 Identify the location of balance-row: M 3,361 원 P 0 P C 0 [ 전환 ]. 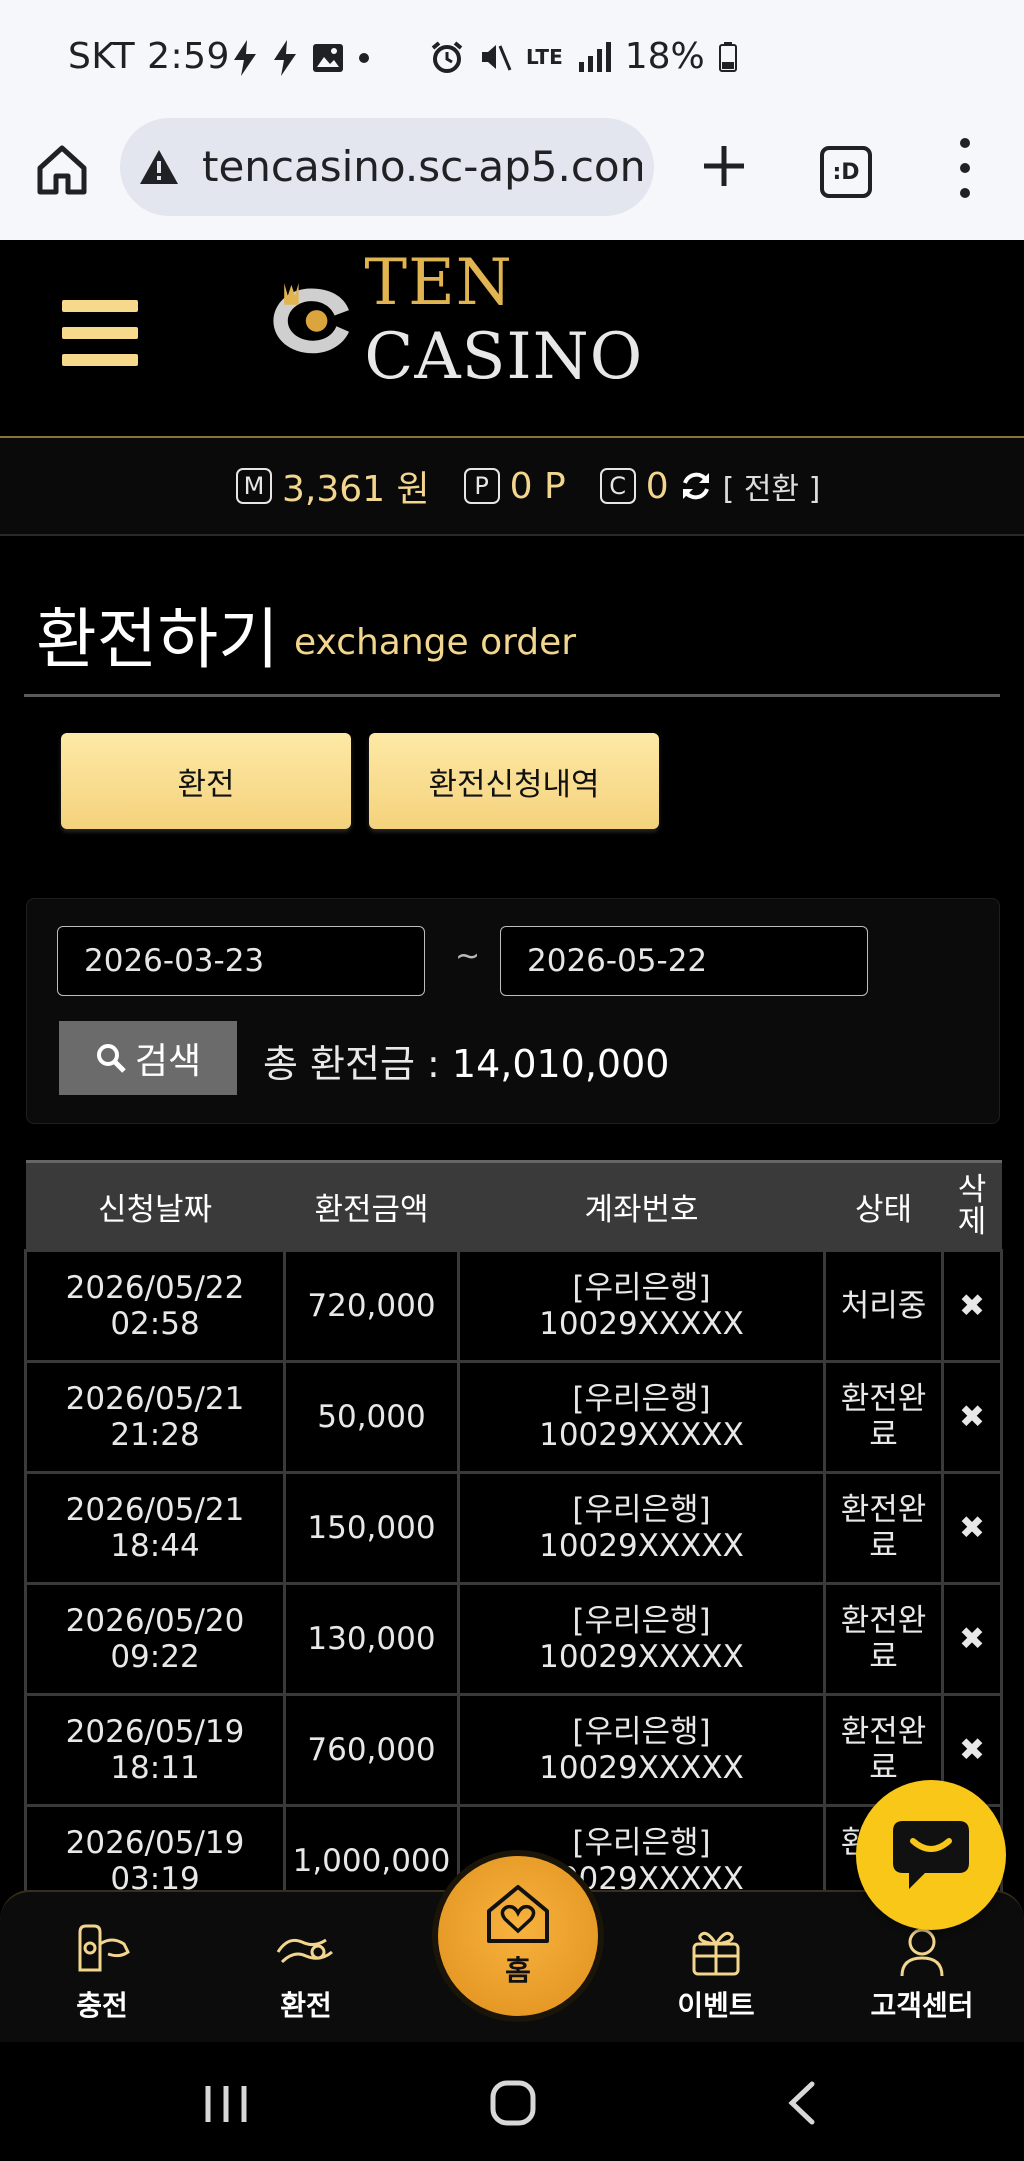
(528, 486).